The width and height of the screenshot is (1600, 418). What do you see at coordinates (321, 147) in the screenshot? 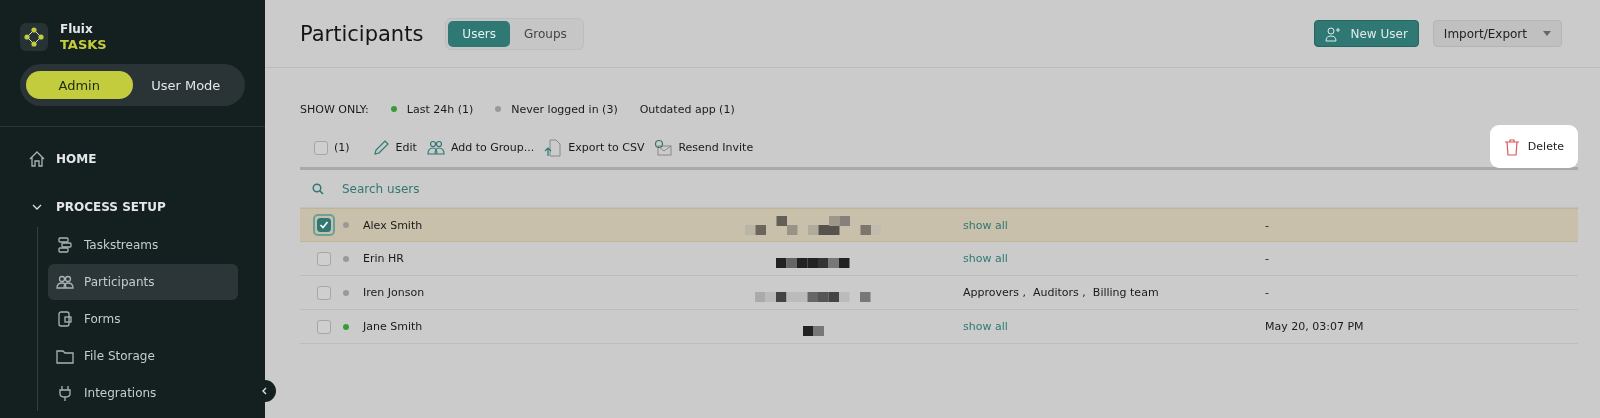
I see `select-all-checkbox` at bounding box center [321, 147].